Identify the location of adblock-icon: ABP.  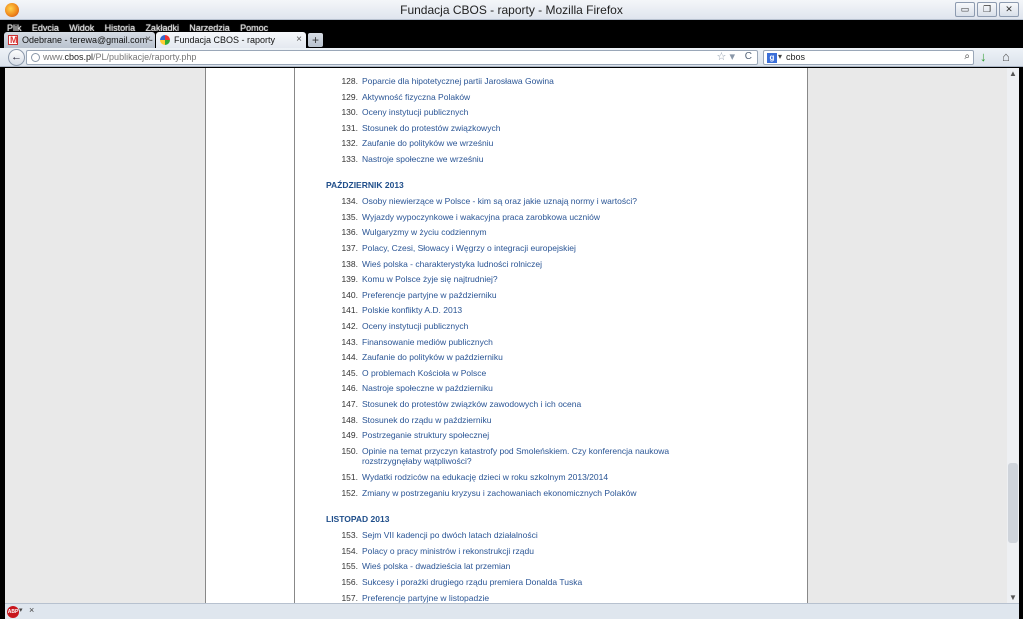
(13, 612).